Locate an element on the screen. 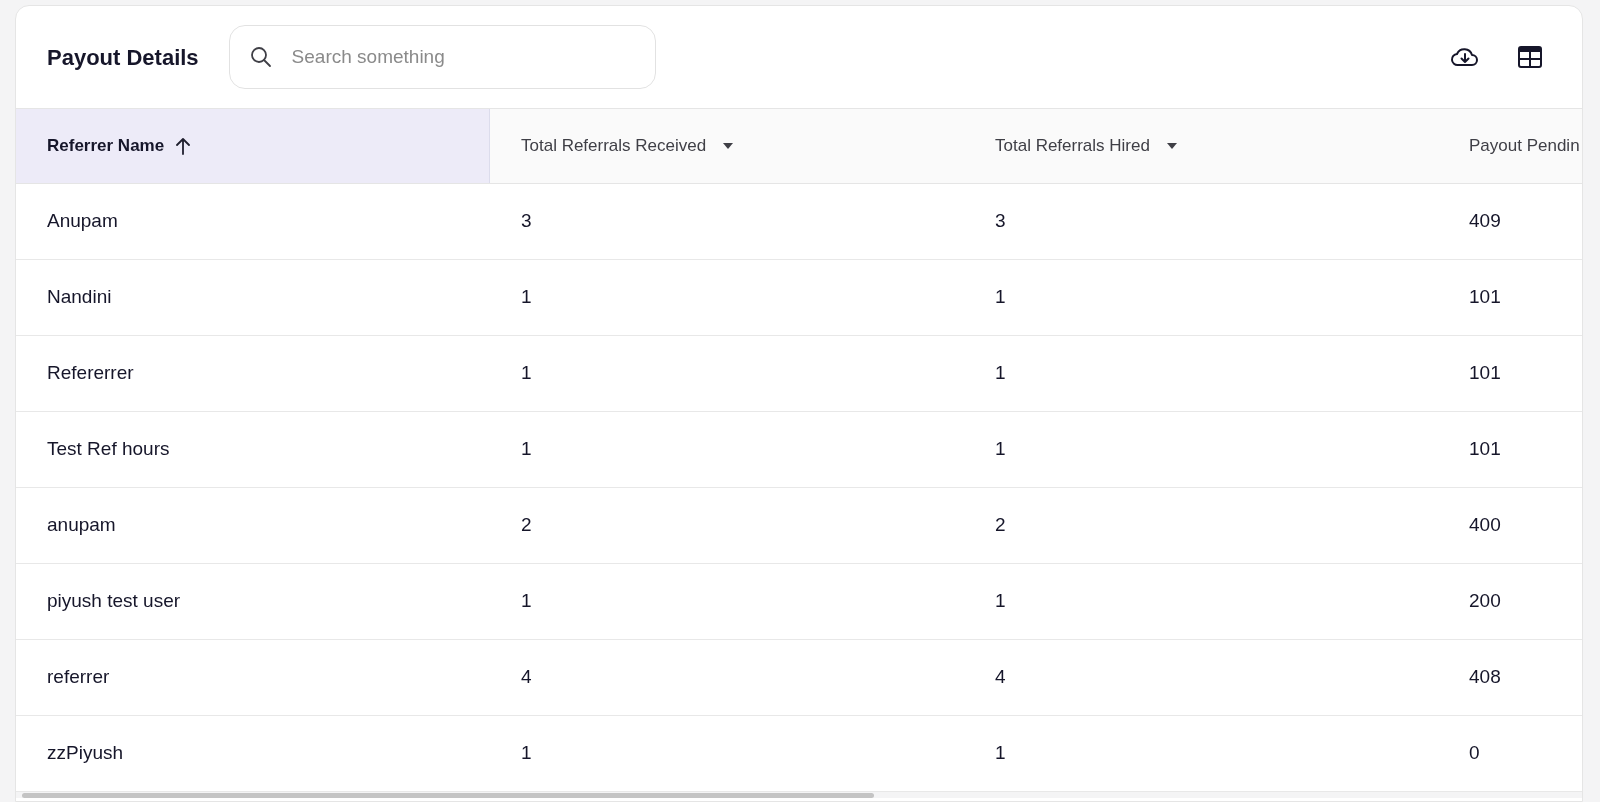  column-label: Total Referrals Received is located at coordinates (614, 146).